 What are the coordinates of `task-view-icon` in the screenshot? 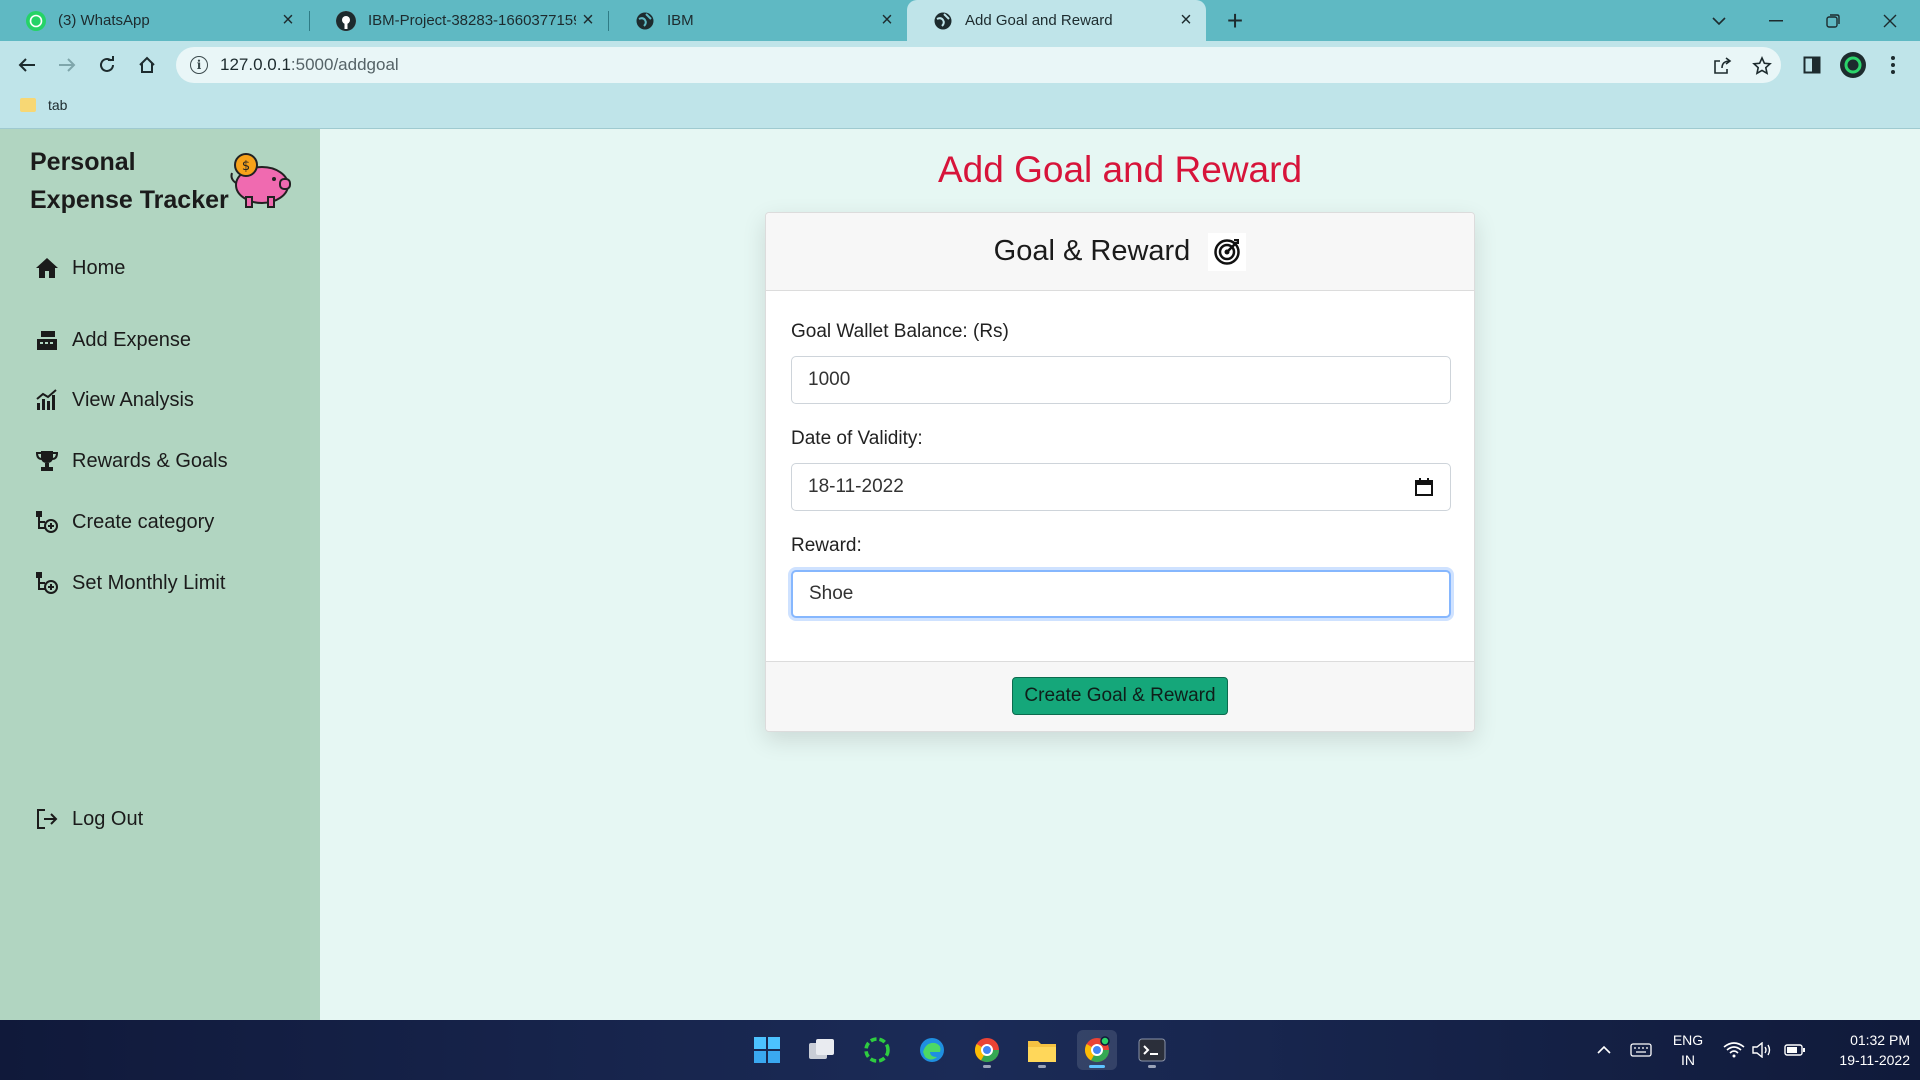 It's located at (822, 1050).